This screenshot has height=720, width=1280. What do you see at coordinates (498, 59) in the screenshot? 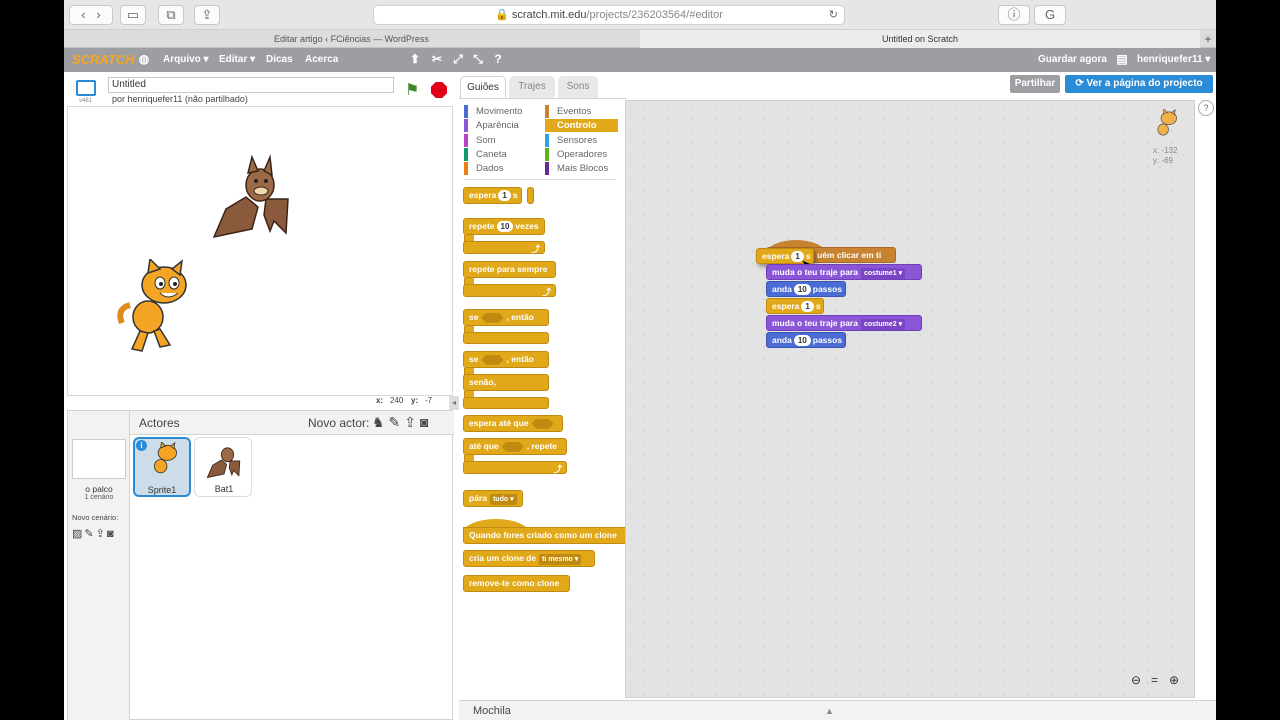
I see `help-icon: ?` at bounding box center [498, 59].